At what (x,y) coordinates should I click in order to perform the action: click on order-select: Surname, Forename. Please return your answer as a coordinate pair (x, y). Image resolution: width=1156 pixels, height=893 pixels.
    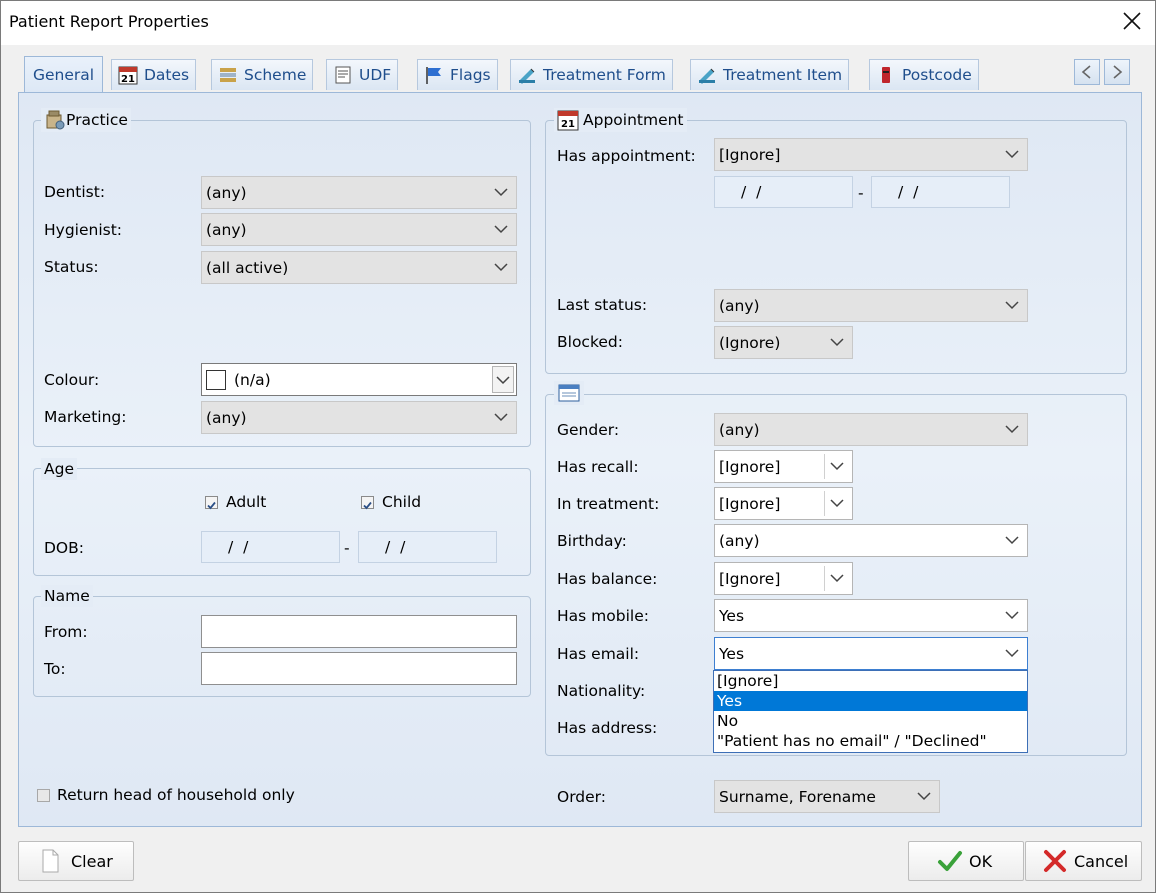
    Looking at the image, I should click on (827, 796).